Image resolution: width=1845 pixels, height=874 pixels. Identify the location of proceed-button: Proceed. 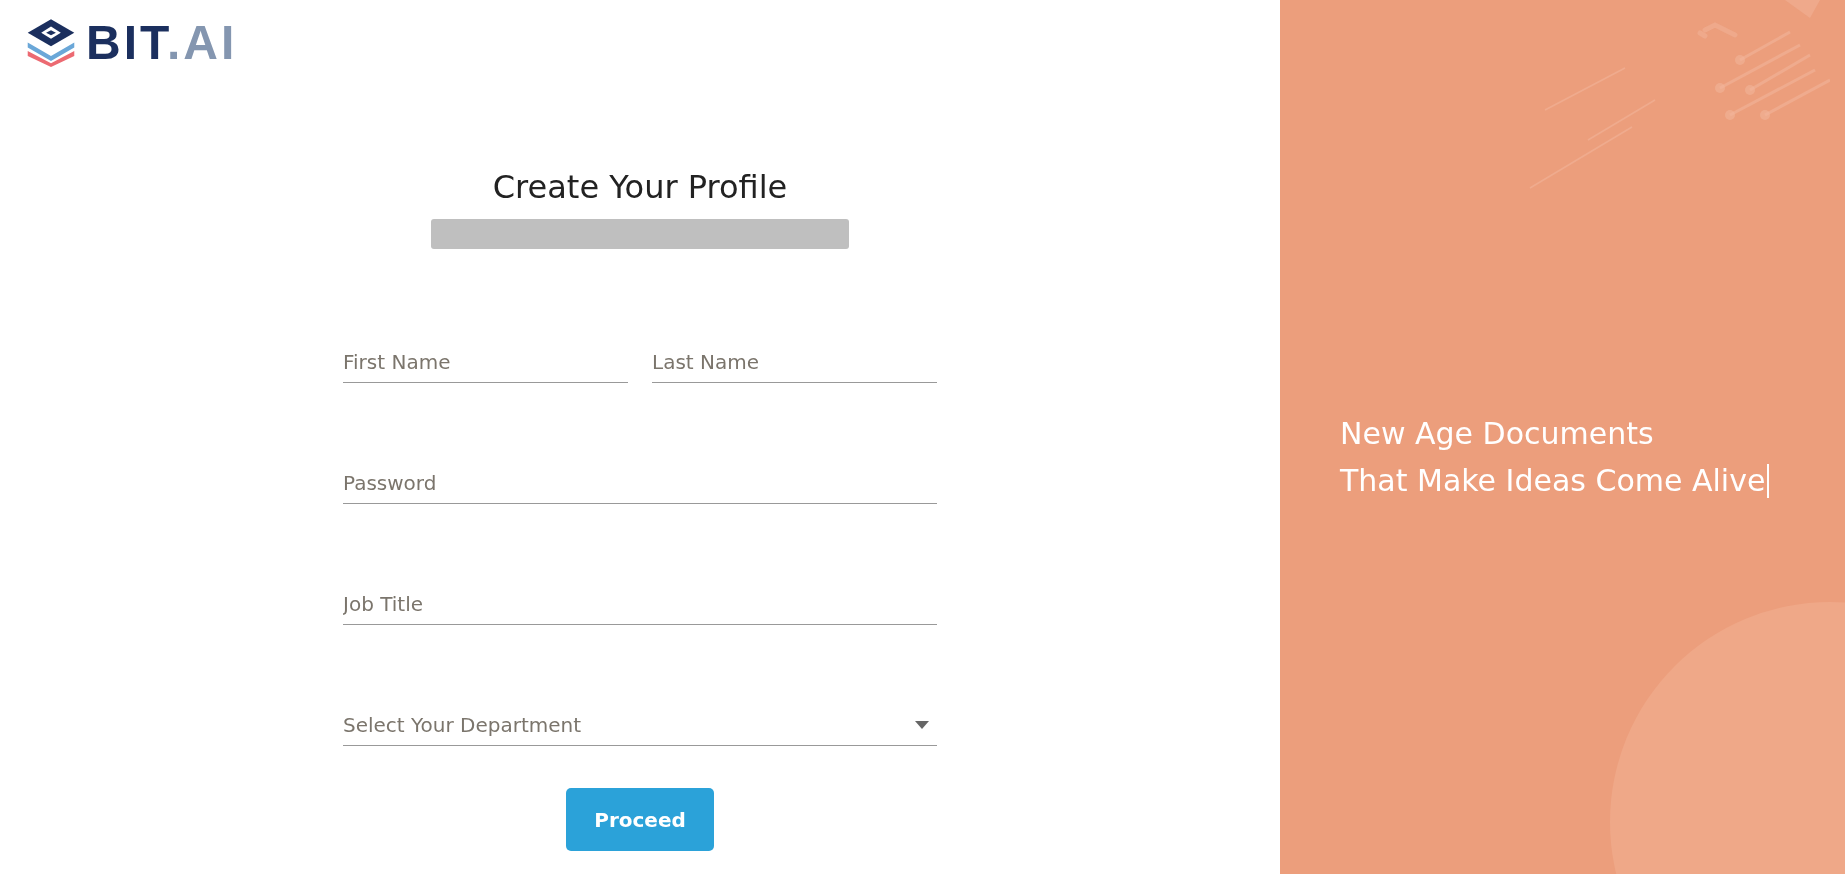
(640, 819).